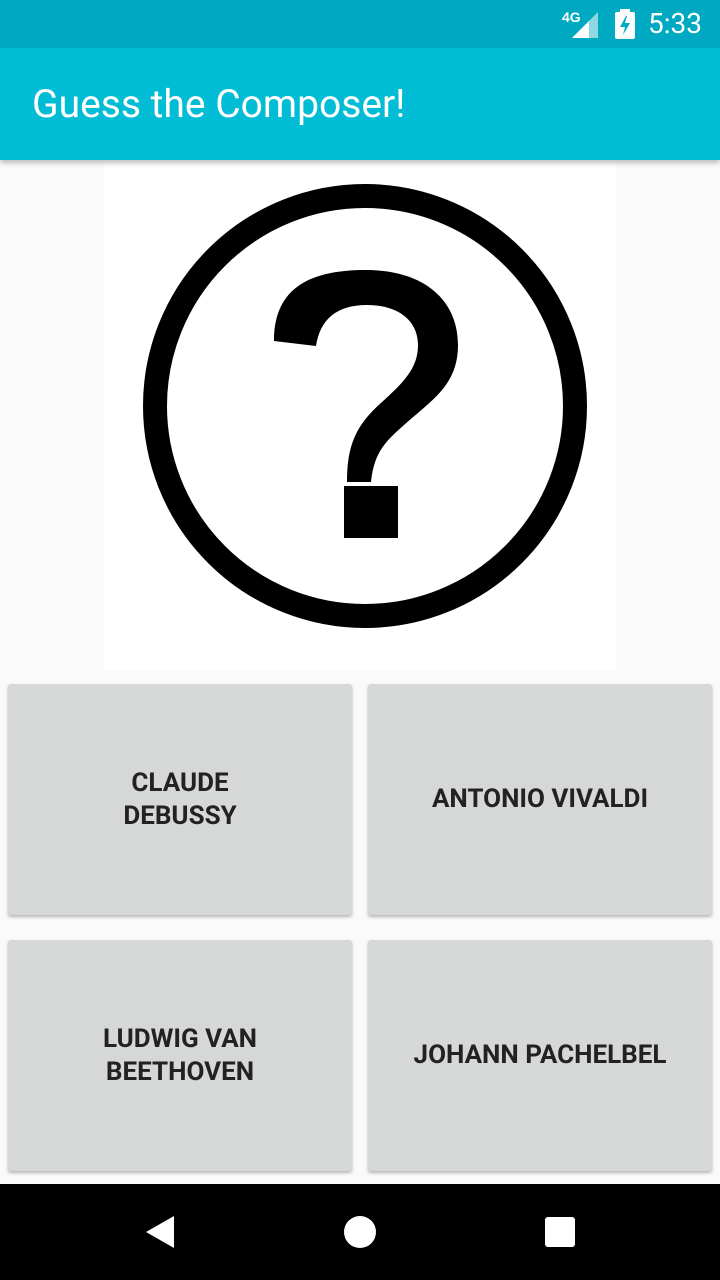  I want to click on clock: 5:33, so click(675, 23).